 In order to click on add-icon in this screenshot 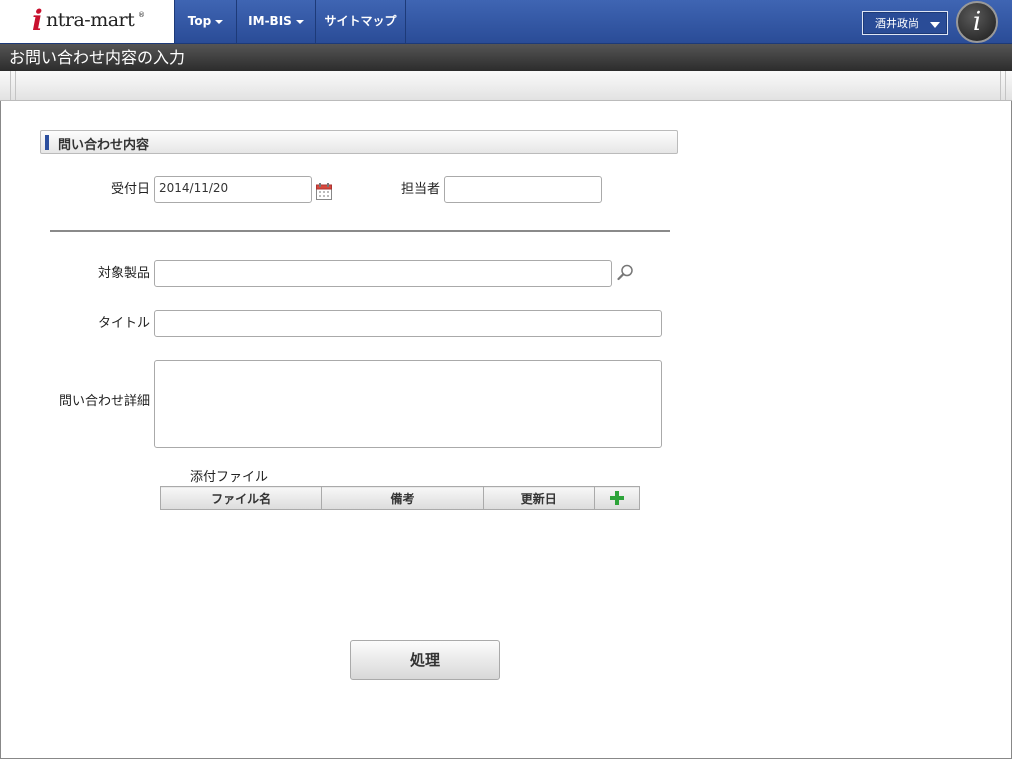, I will do `click(616, 498)`.